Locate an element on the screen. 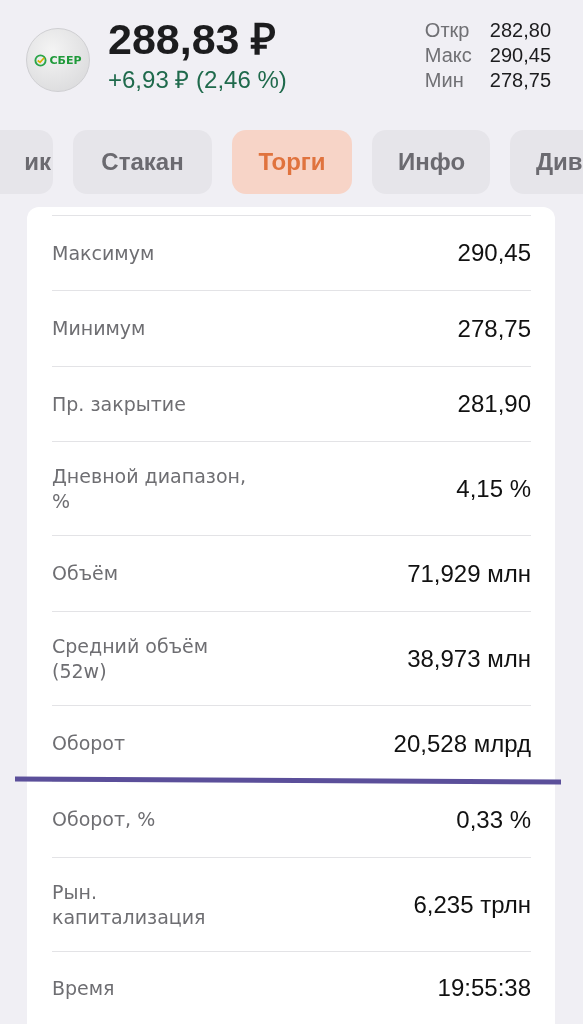  row-value: 38,973 млн is located at coordinates (469, 658).